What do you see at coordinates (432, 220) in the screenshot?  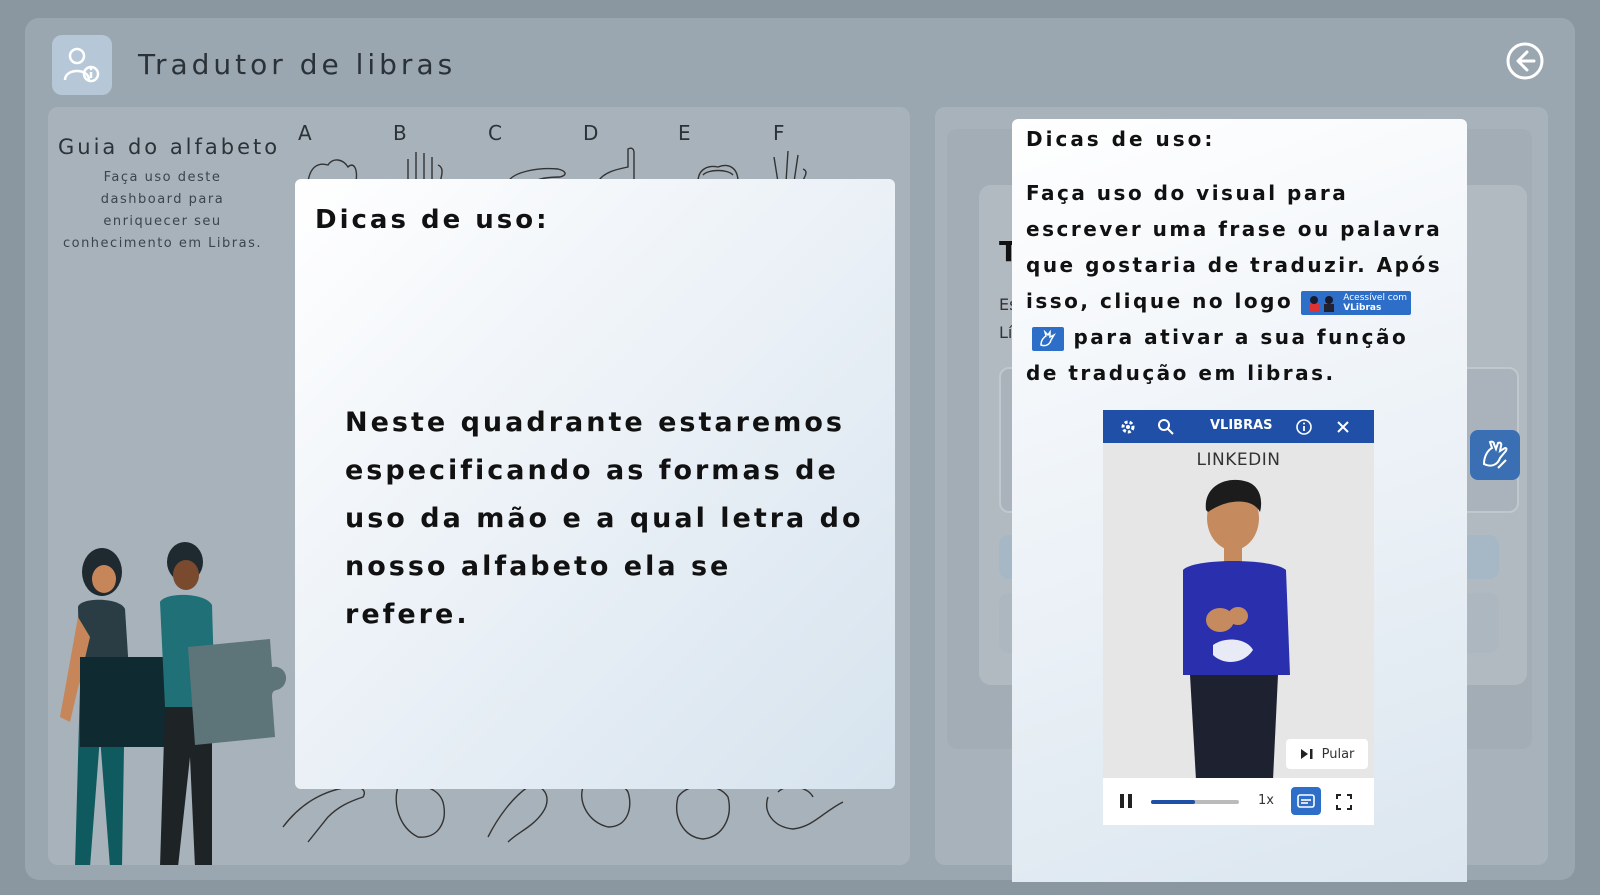 I see `modal-title: Dicas de uso:` at bounding box center [432, 220].